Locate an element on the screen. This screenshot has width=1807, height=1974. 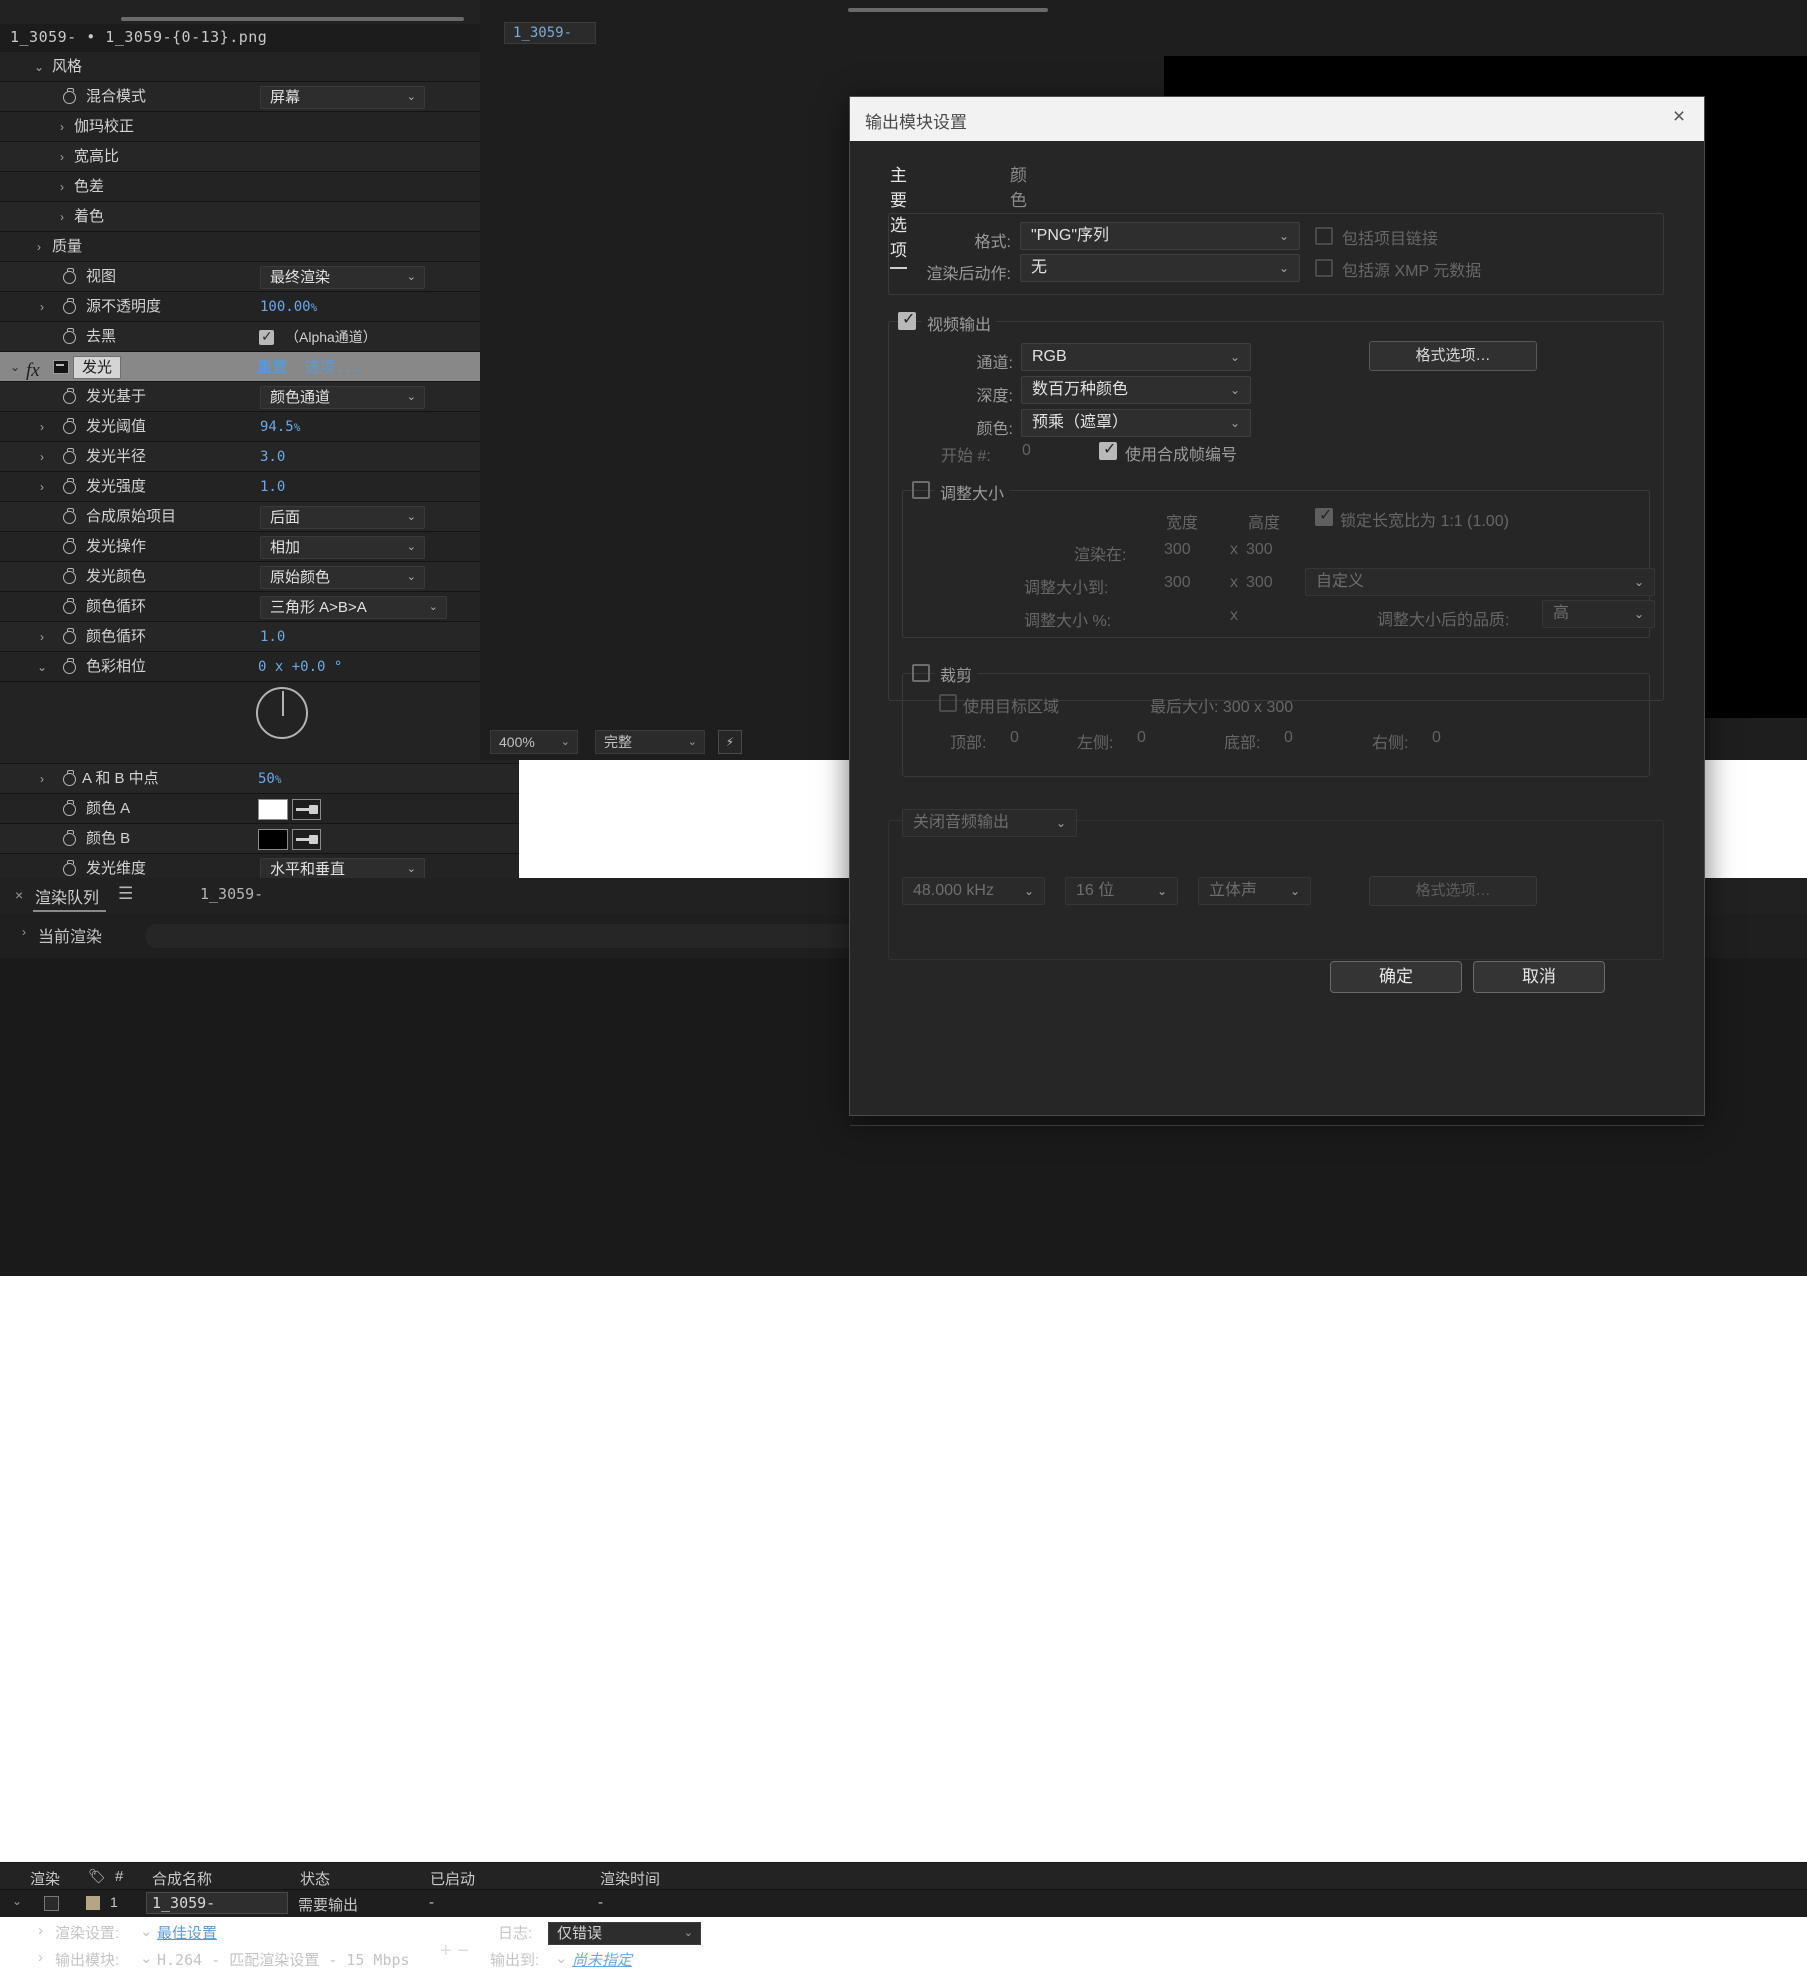
property-row-aspect: › 宽高比 is located at coordinates (259, 157).